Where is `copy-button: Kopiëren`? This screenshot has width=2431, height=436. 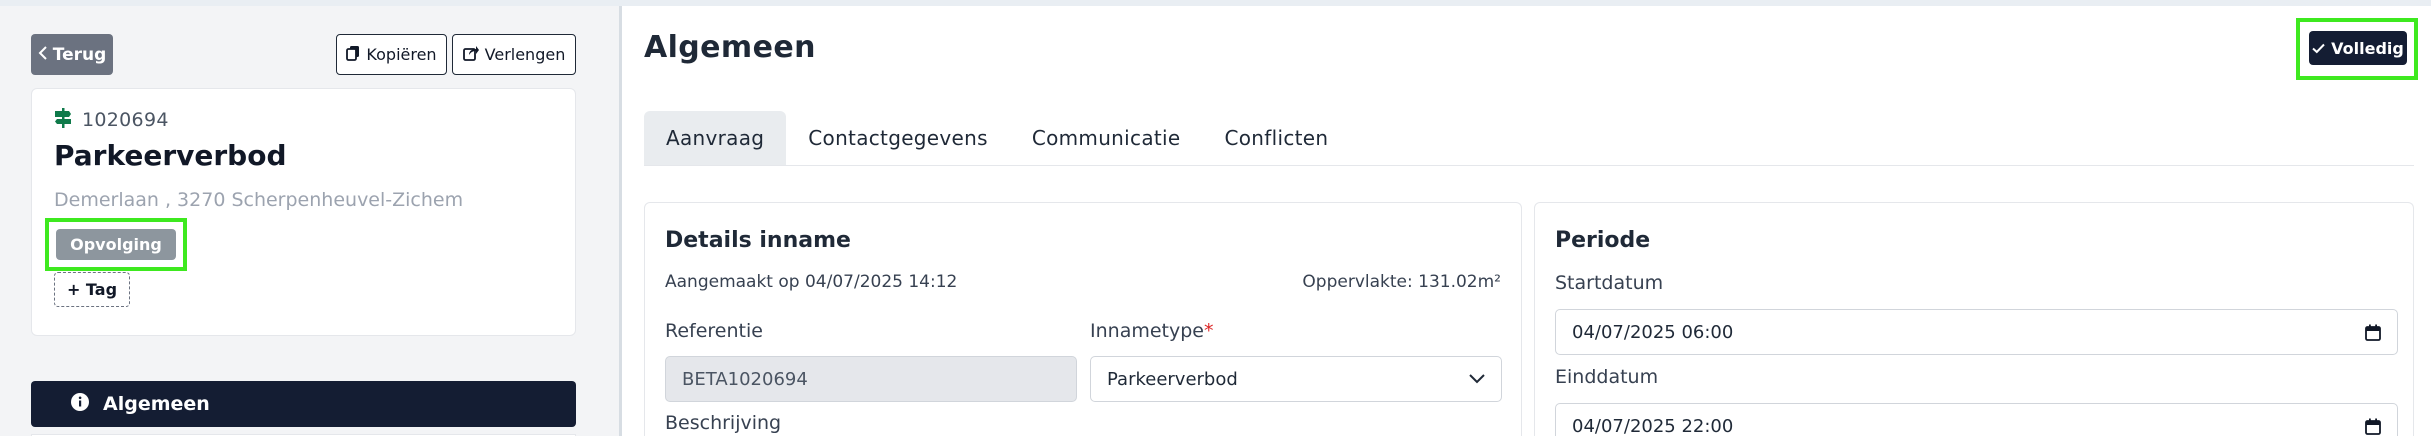
copy-button: Kopiëren is located at coordinates (391, 54).